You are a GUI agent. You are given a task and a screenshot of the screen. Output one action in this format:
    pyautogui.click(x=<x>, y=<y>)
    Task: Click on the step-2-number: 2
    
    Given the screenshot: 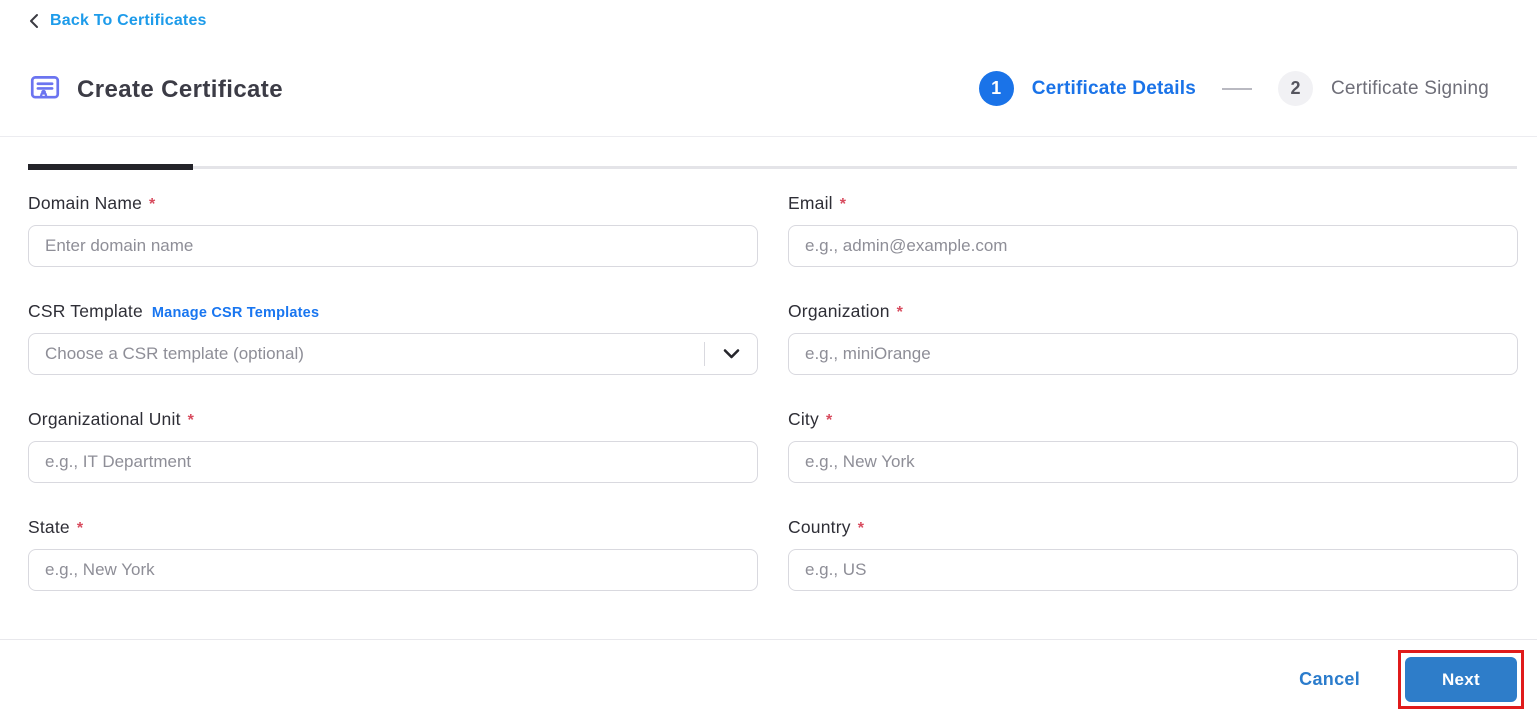 What is the action you would take?
    pyautogui.click(x=1295, y=88)
    